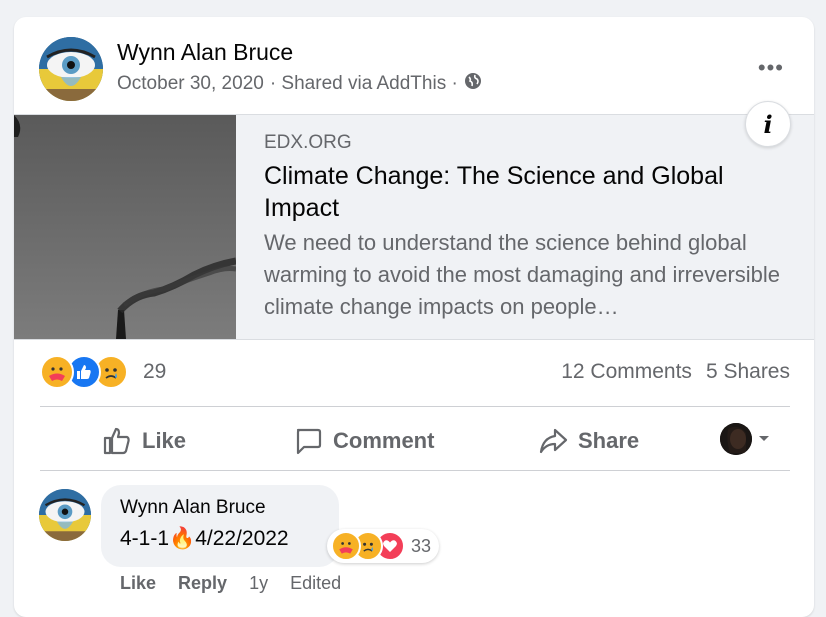 The height and width of the screenshot is (617, 826). I want to click on divider-top, so click(415, 406).